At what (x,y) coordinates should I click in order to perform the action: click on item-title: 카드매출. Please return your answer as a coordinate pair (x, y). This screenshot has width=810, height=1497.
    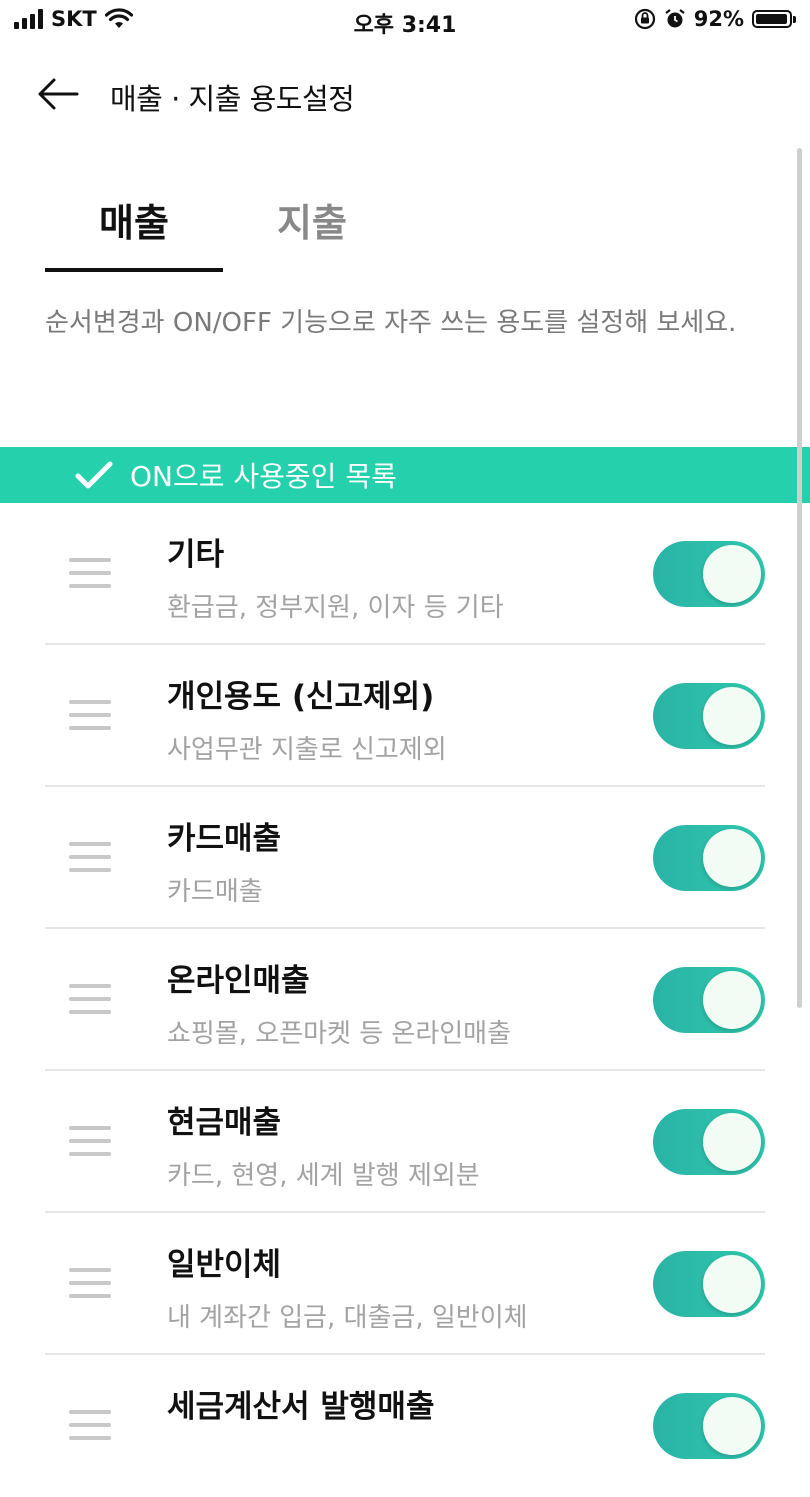
    Looking at the image, I should click on (224, 839).